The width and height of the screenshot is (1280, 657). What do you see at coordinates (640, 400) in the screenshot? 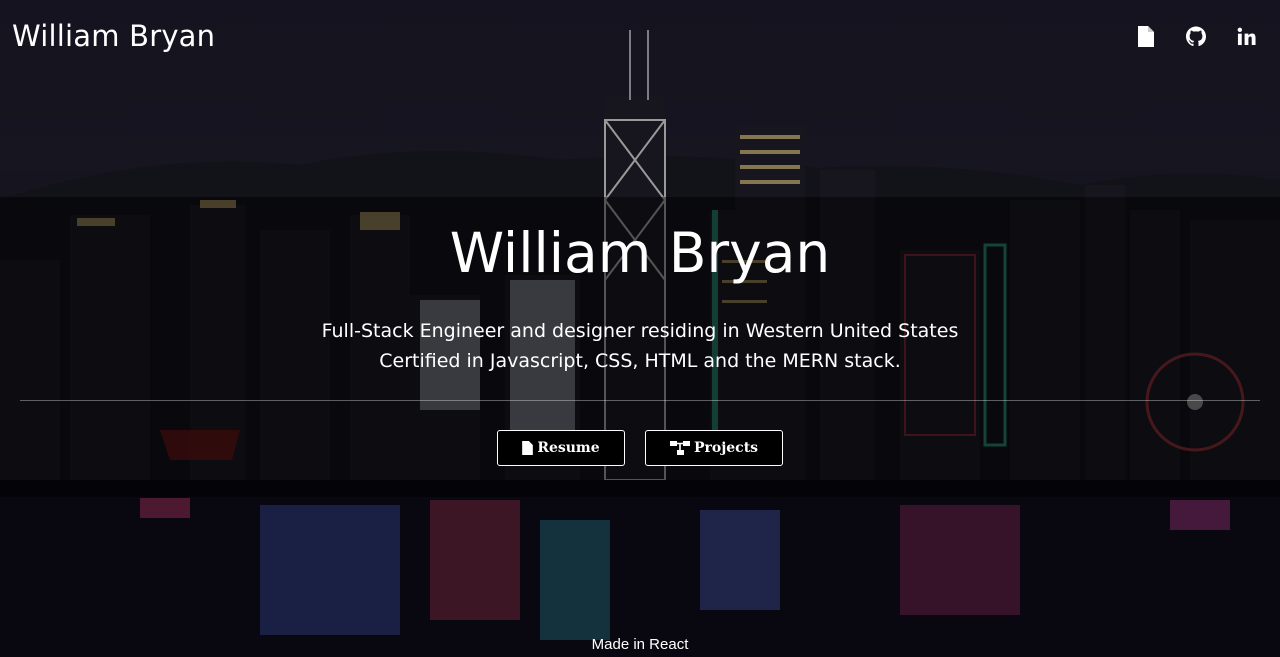
I see `divider` at bounding box center [640, 400].